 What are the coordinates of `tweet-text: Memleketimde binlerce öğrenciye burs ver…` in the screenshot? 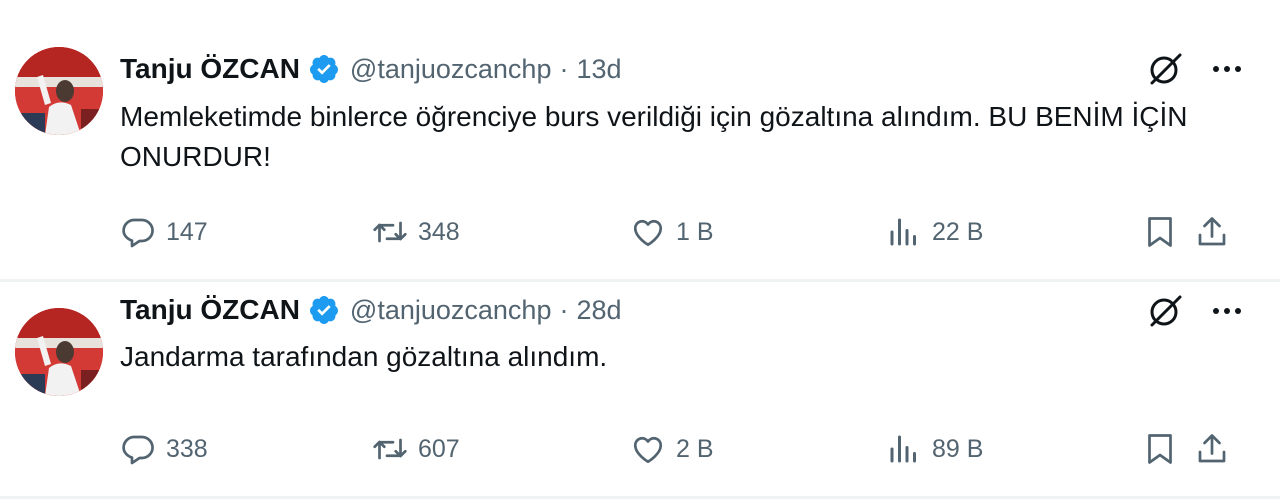 It's located at (654, 136).